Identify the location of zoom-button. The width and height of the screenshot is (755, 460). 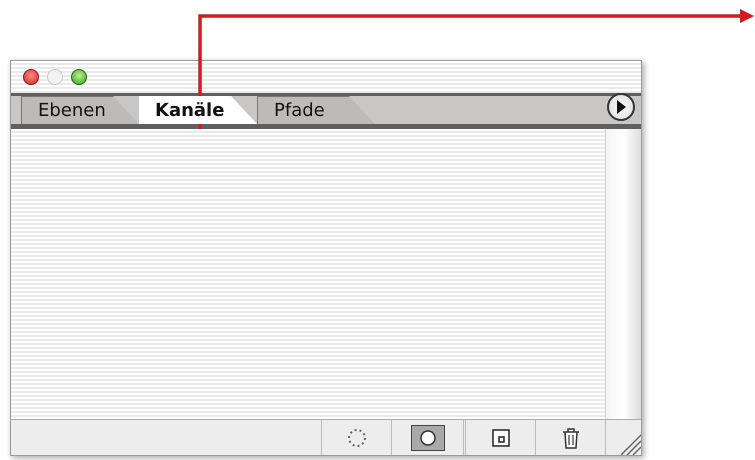
(79, 77).